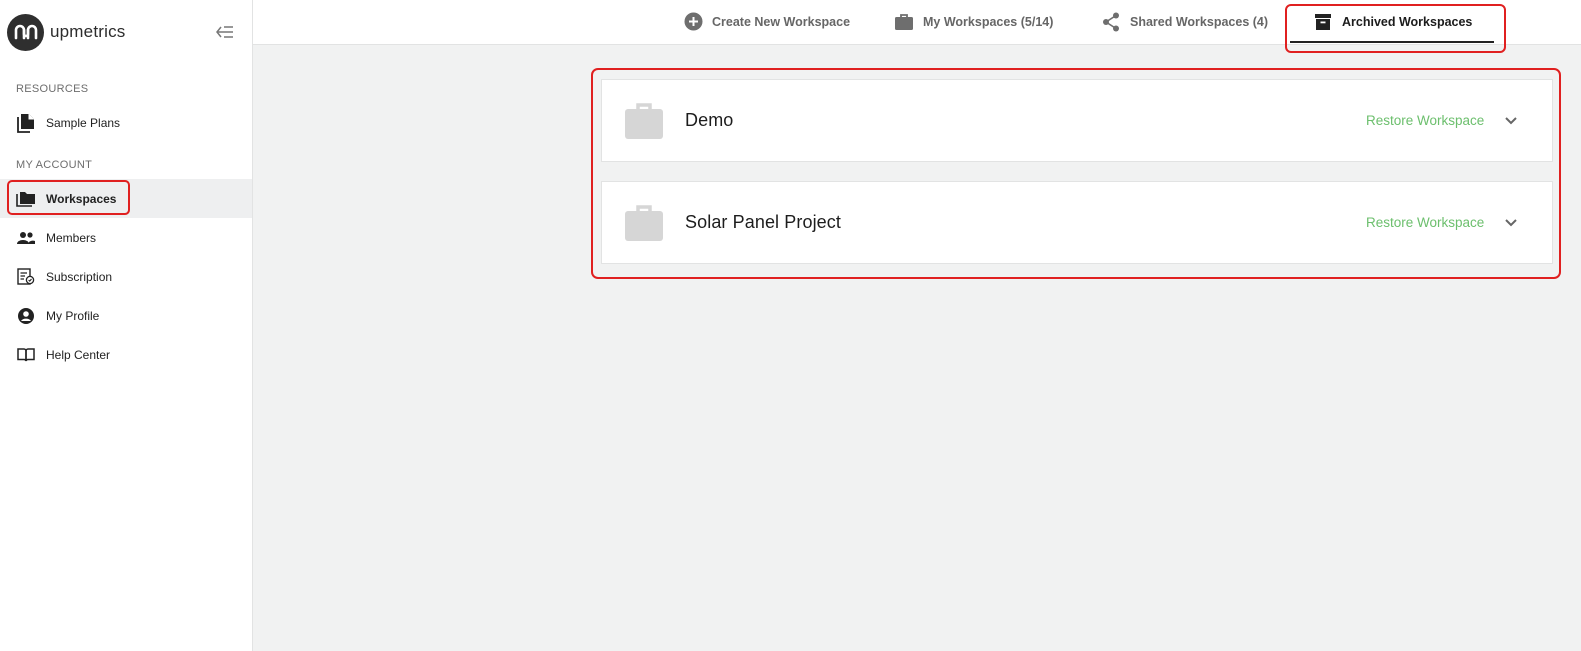  What do you see at coordinates (1111, 22) in the screenshot?
I see `share-icon` at bounding box center [1111, 22].